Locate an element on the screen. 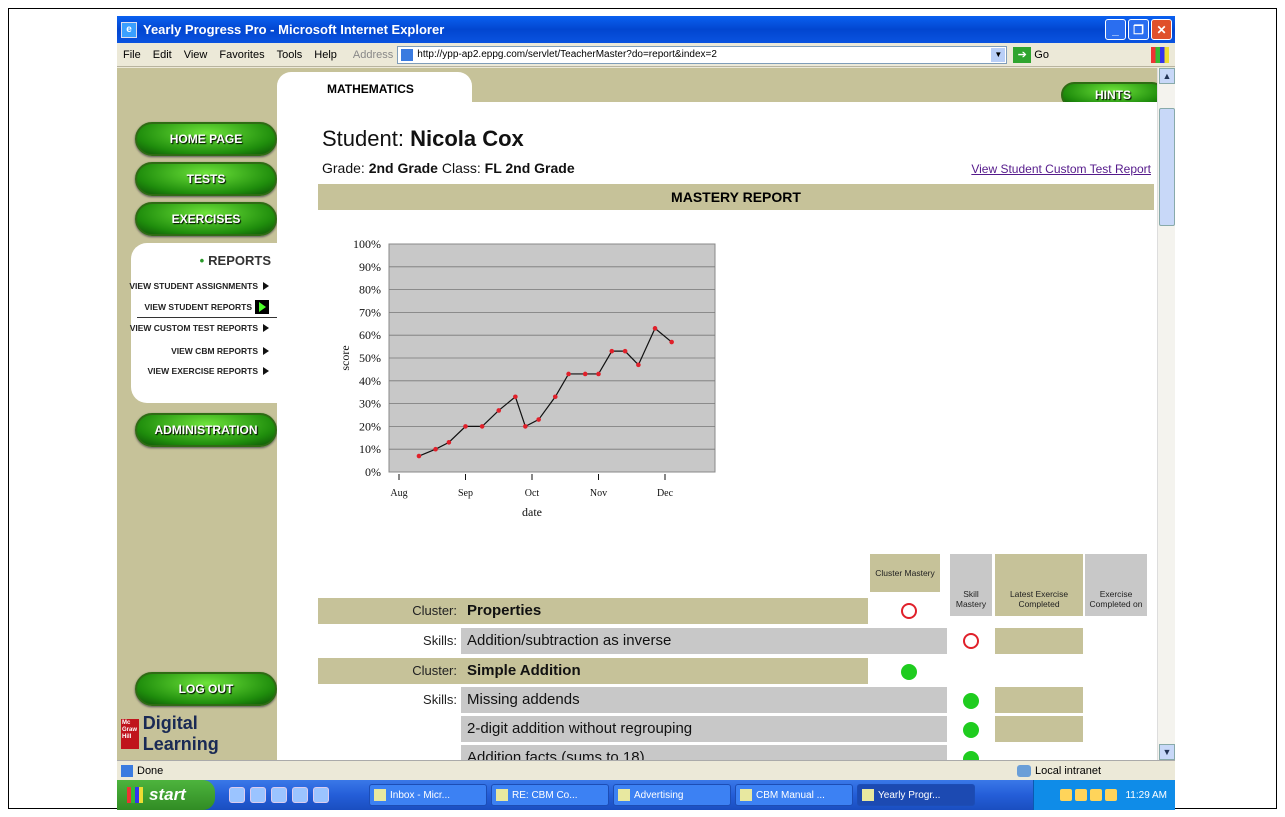 This screenshot has width=1285, height=817. skill-mastery-header: Skill Mastery is located at coordinates (971, 599).